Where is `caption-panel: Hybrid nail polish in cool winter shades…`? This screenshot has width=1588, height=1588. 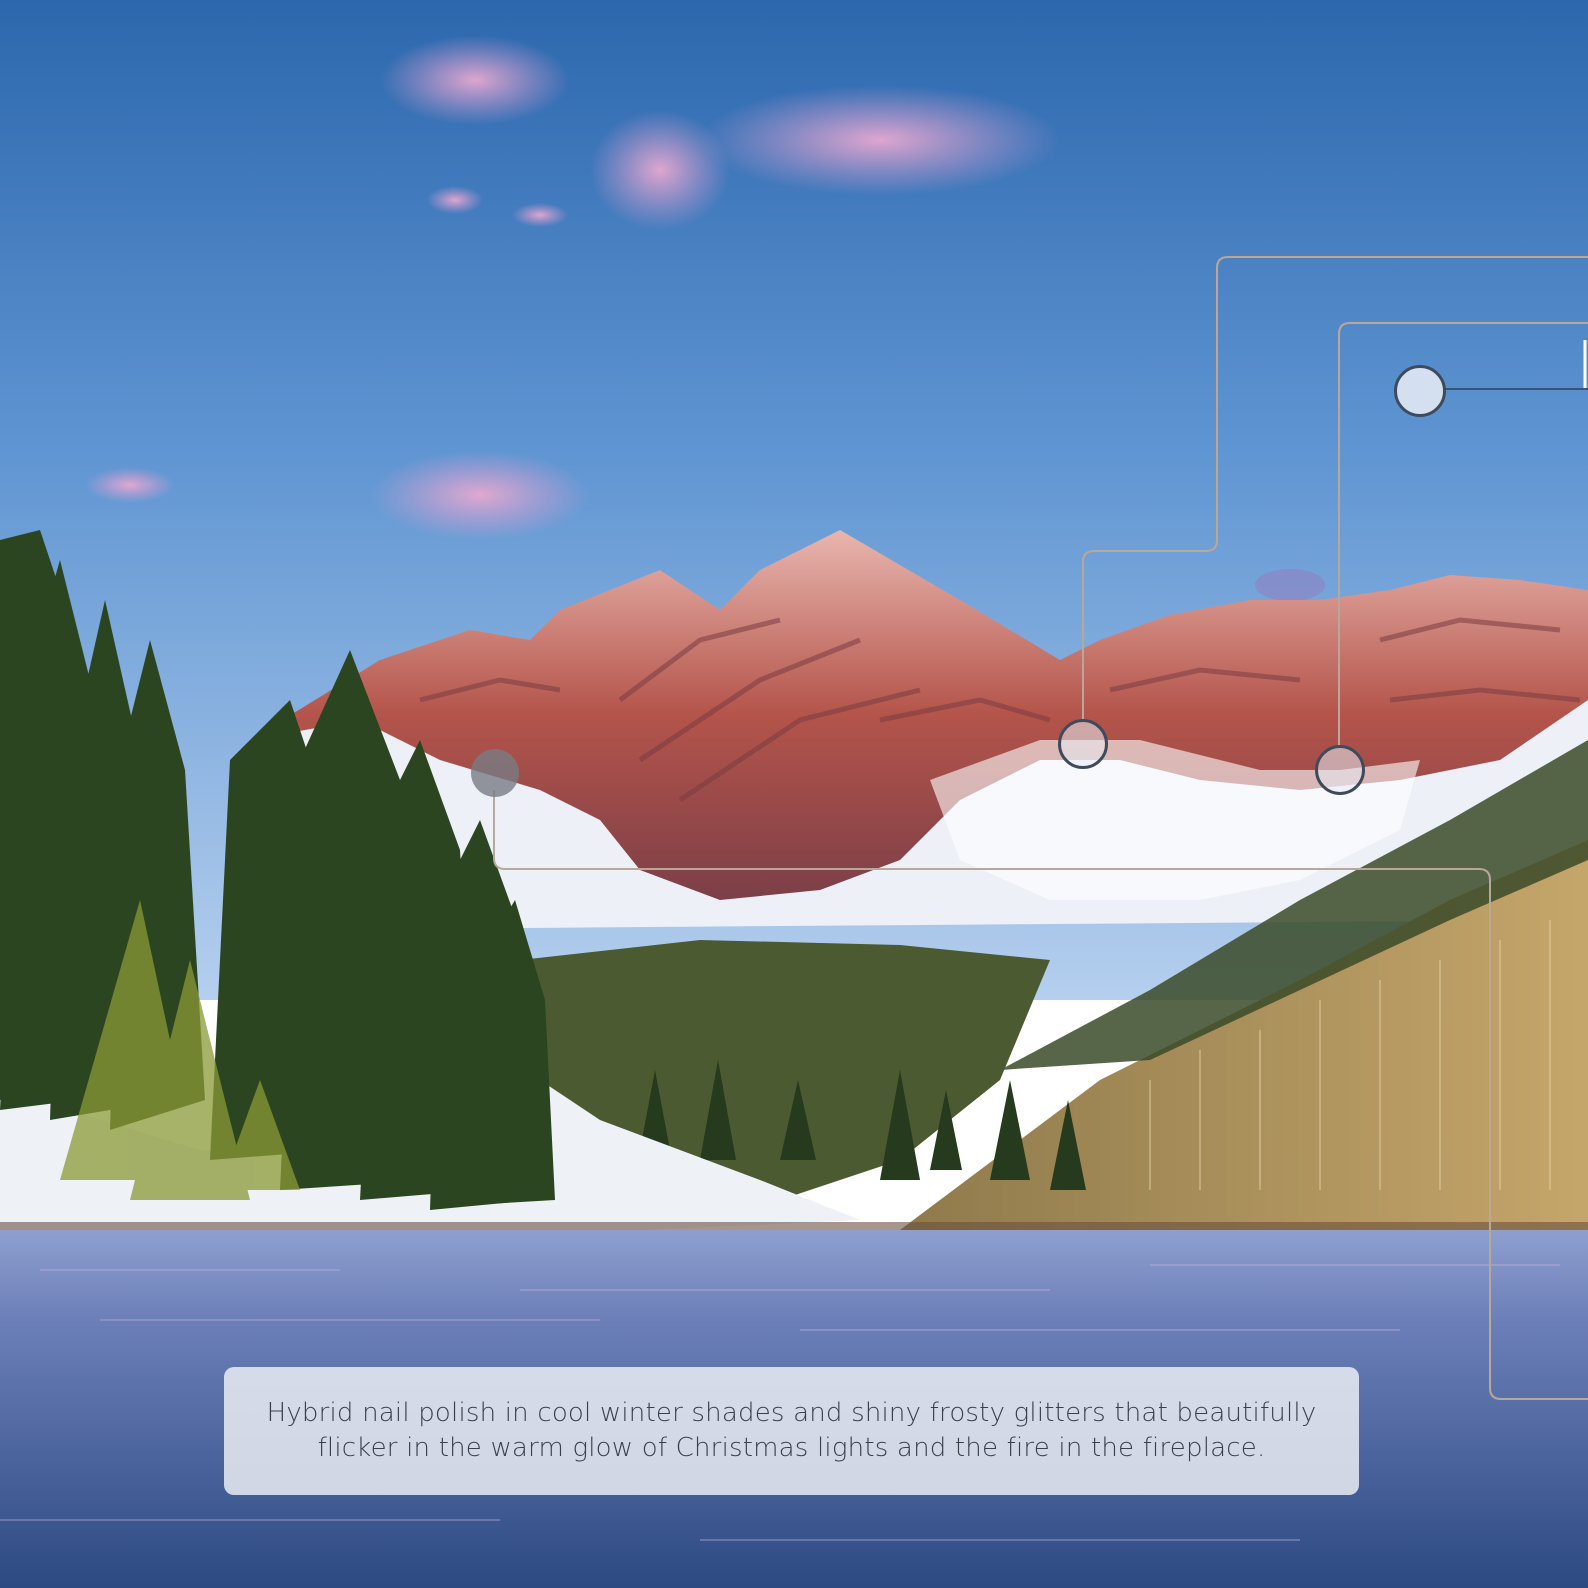 caption-panel: Hybrid nail polish in cool winter shades… is located at coordinates (791, 1431).